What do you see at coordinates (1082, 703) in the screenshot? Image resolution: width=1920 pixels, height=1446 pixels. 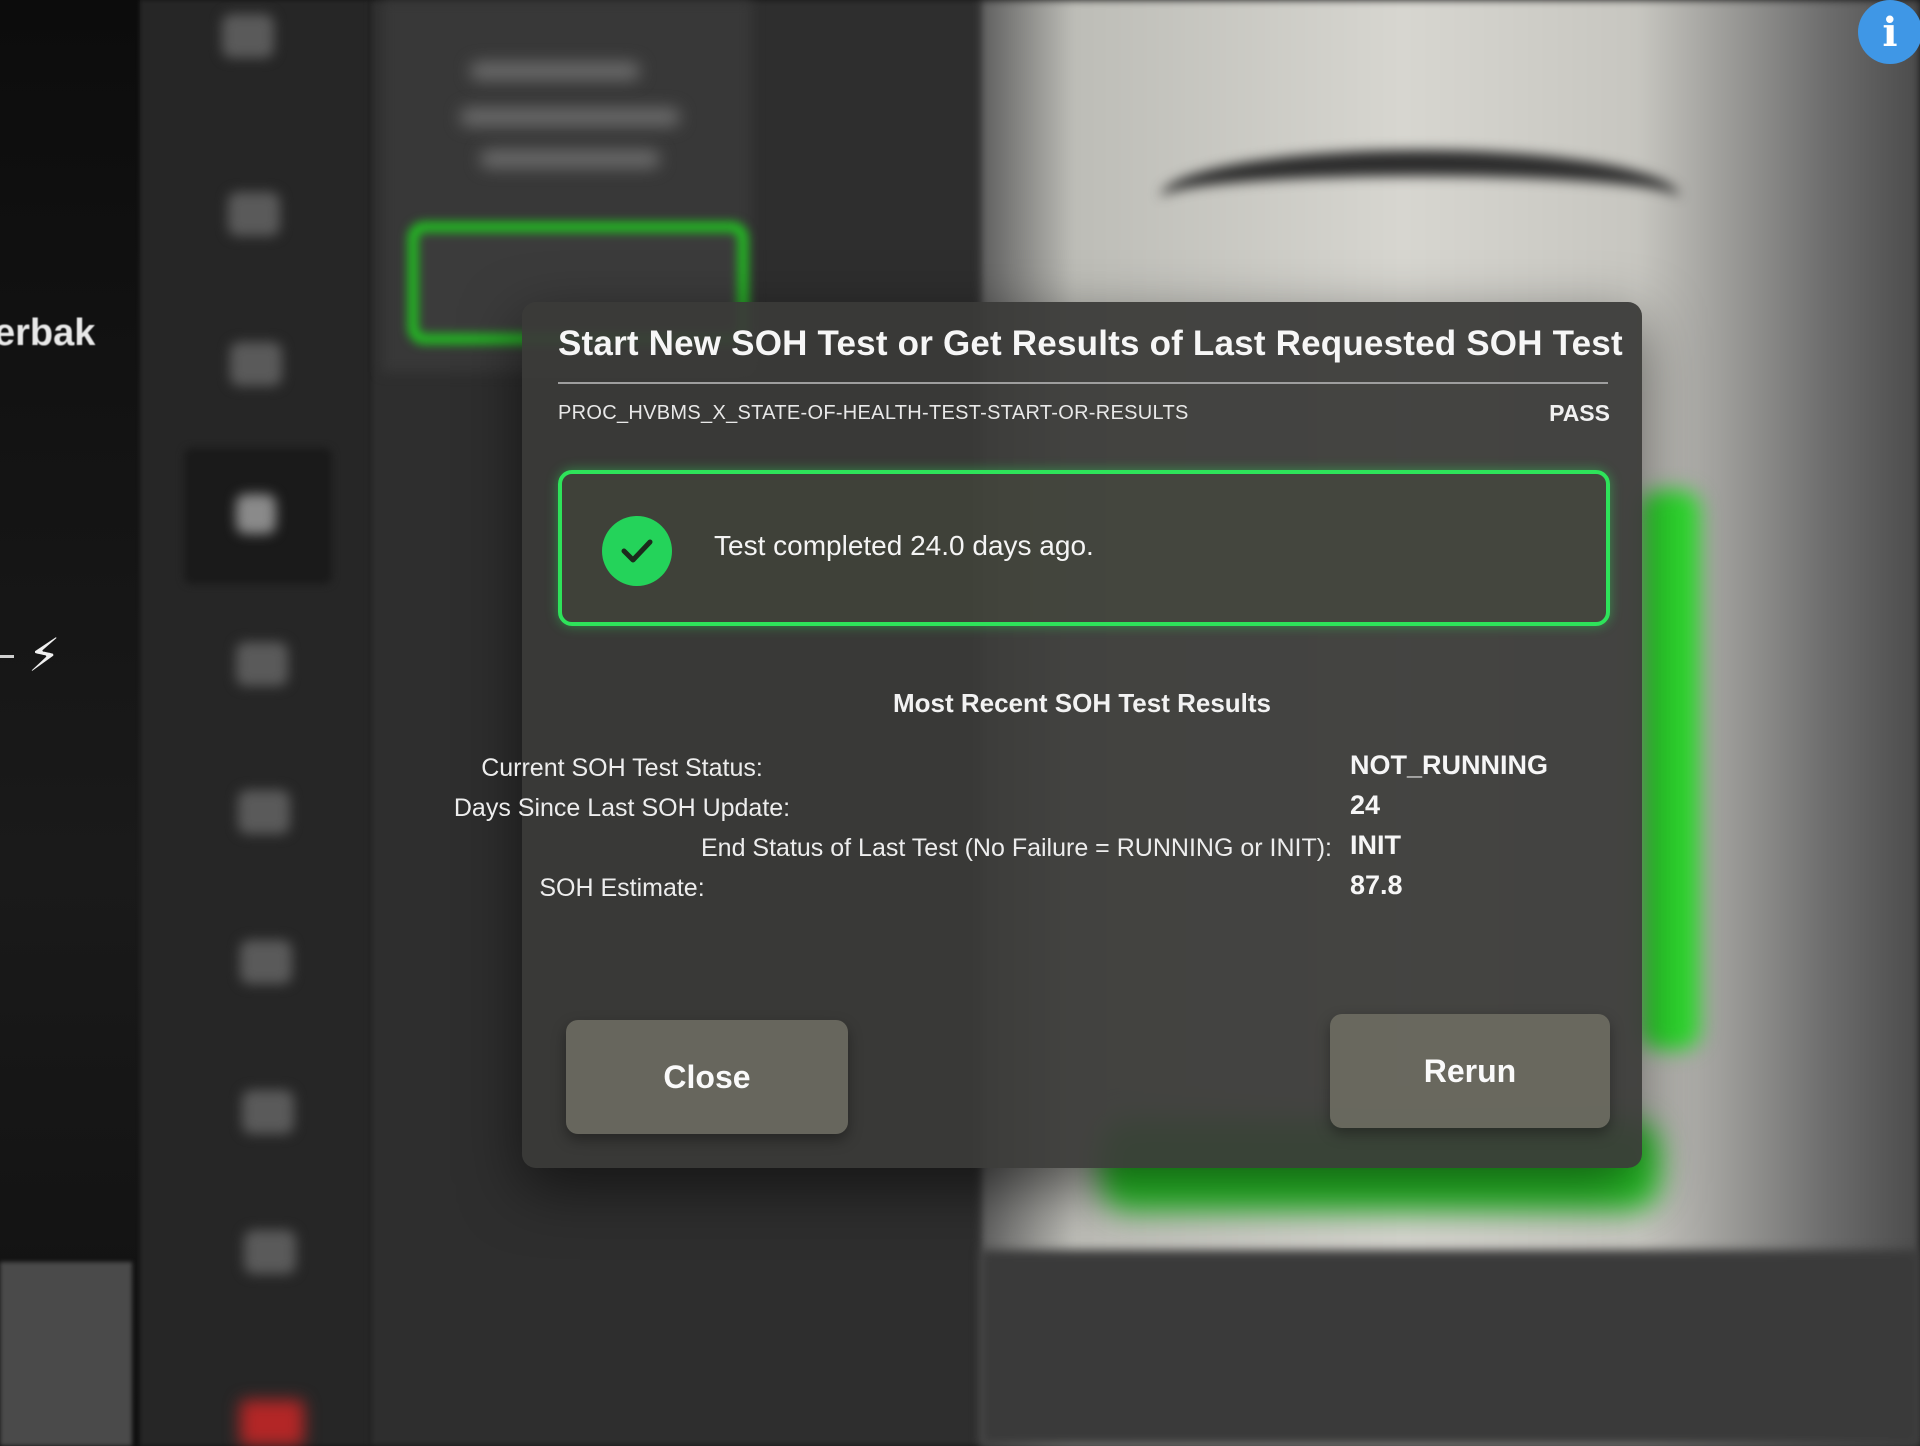 I see `results-heading: Most Recent SOH Test Results` at bounding box center [1082, 703].